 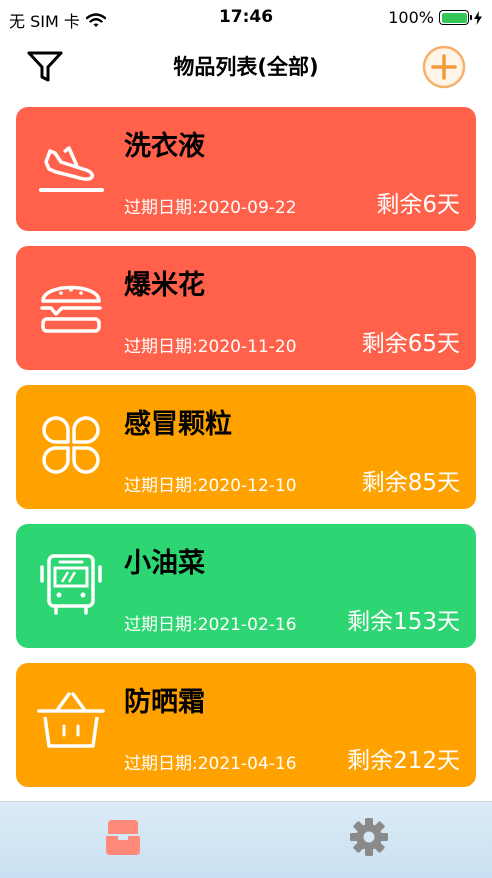 I want to click on item-remaining-days: 剩余6天, so click(x=418, y=205).